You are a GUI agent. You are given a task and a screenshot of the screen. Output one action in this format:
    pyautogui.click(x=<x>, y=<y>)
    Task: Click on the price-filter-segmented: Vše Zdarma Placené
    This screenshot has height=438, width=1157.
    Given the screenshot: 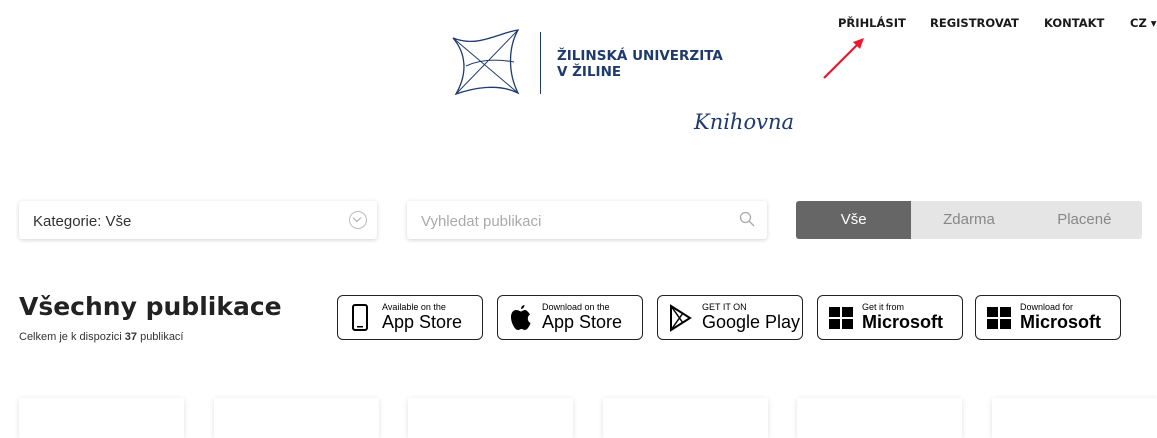 What is the action you would take?
    pyautogui.click(x=969, y=220)
    